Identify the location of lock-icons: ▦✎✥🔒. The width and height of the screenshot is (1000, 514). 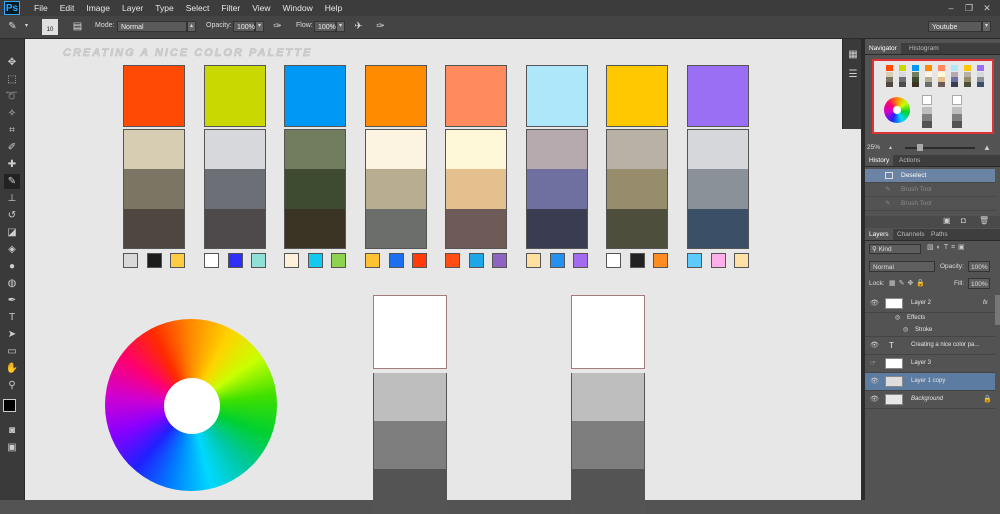
(908, 283).